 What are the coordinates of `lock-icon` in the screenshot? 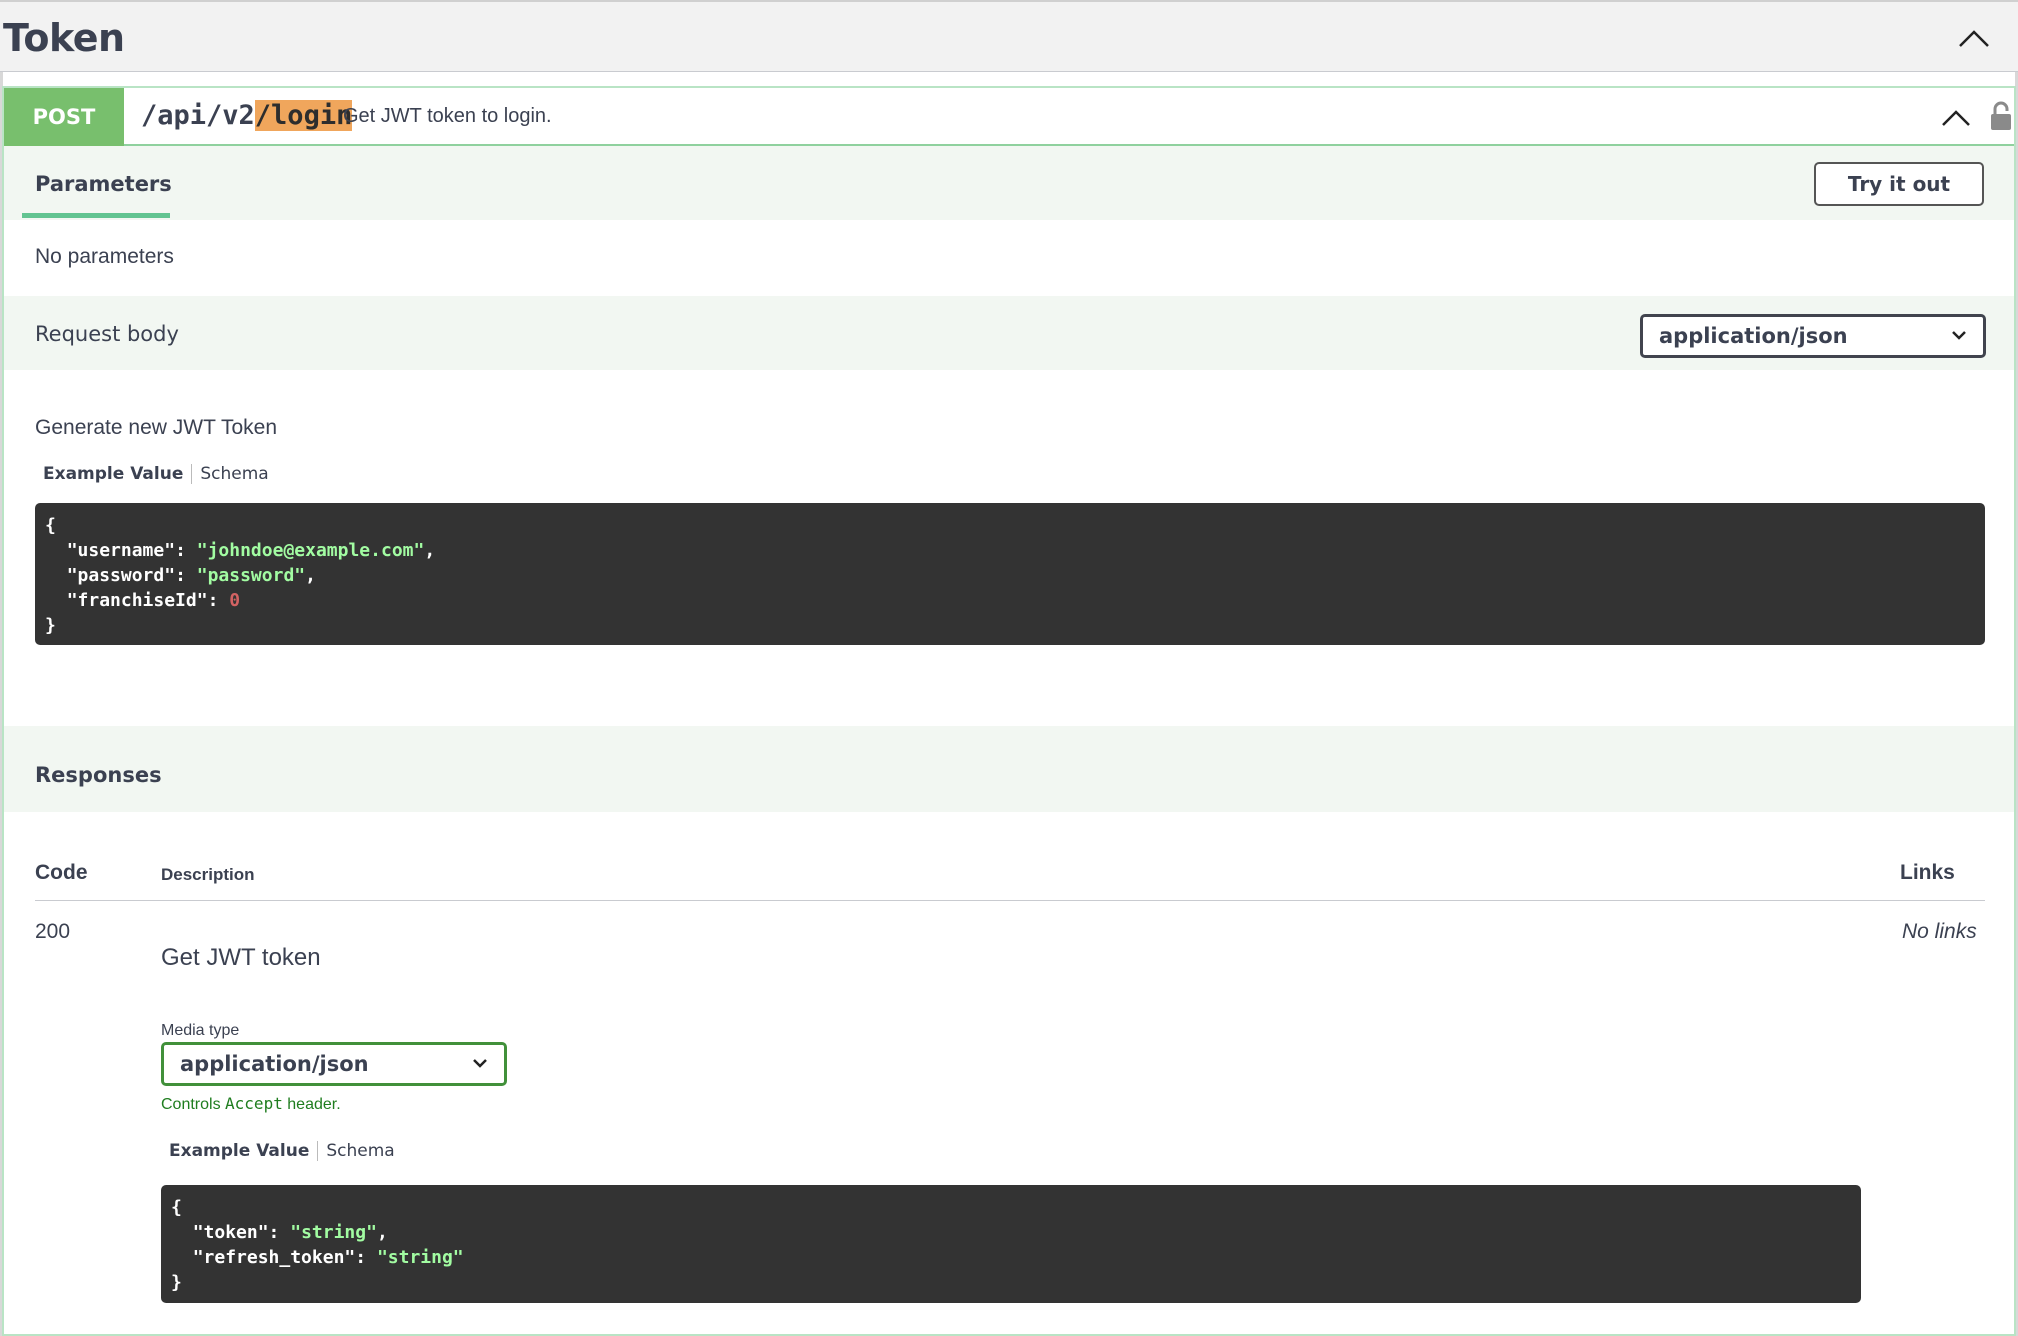 It's located at (2001, 116).